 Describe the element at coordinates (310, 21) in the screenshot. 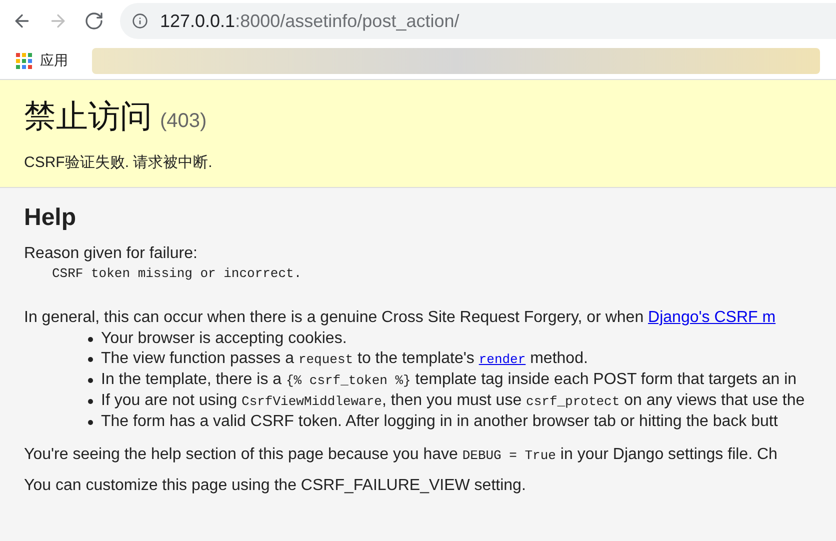

I see `url-text: 127.0.0.1:8000/assetinfo/post_action/` at that location.